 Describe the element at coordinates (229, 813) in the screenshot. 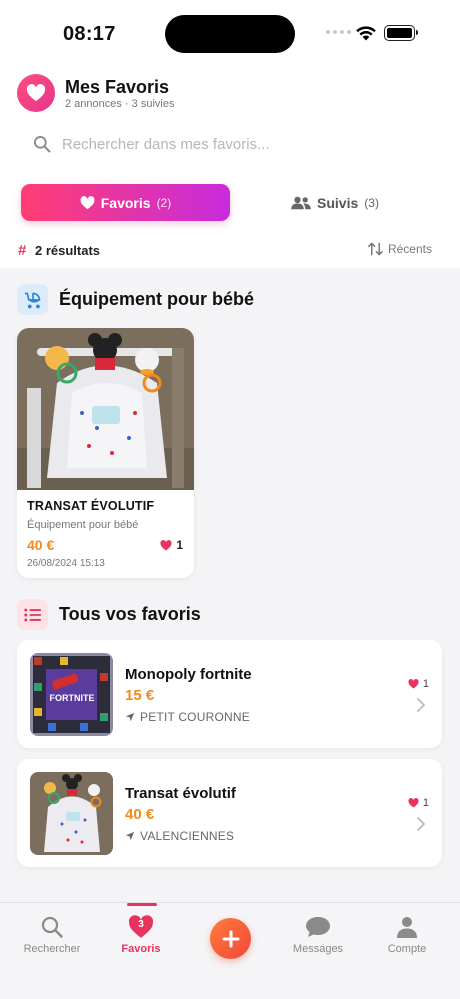

I see `list-item: Transat évolutif 40 € VALENCIENNES 1` at that location.